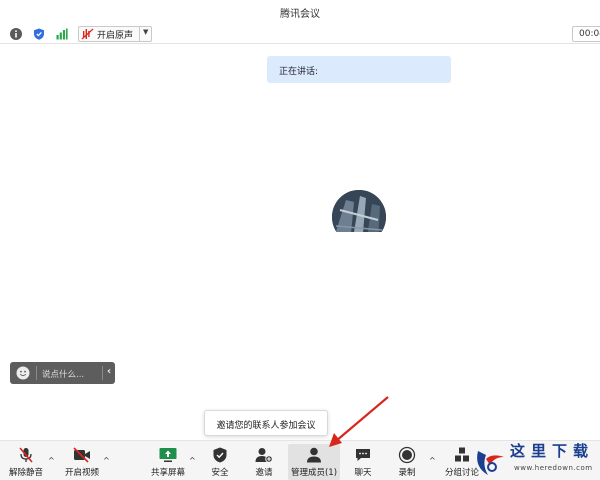  What do you see at coordinates (314, 455) in the screenshot?
I see `members-icon` at bounding box center [314, 455].